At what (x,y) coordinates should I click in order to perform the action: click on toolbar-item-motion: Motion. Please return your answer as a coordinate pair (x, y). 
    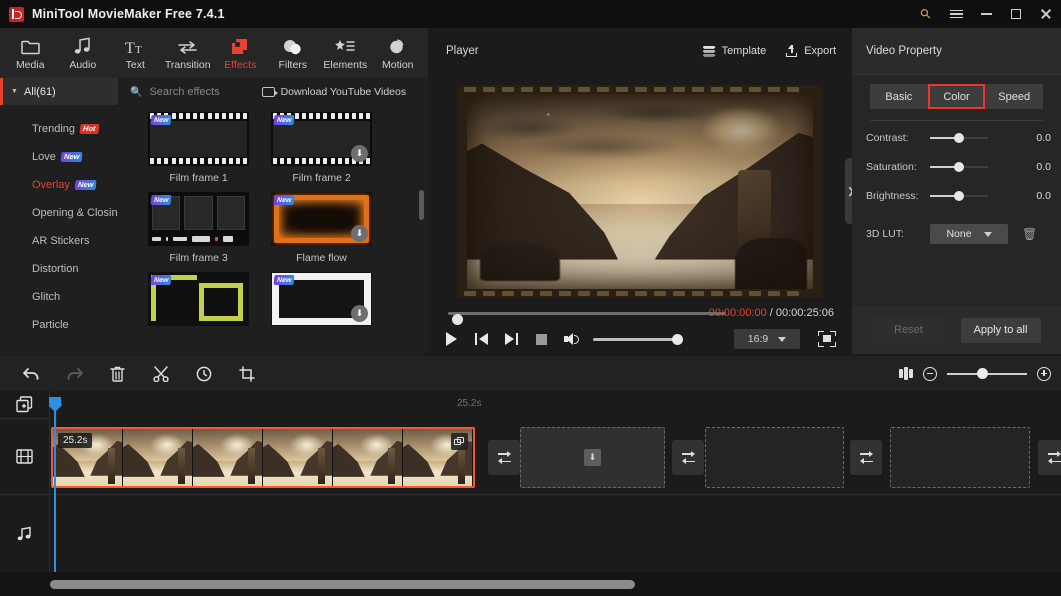
    Looking at the image, I should click on (398, 53).